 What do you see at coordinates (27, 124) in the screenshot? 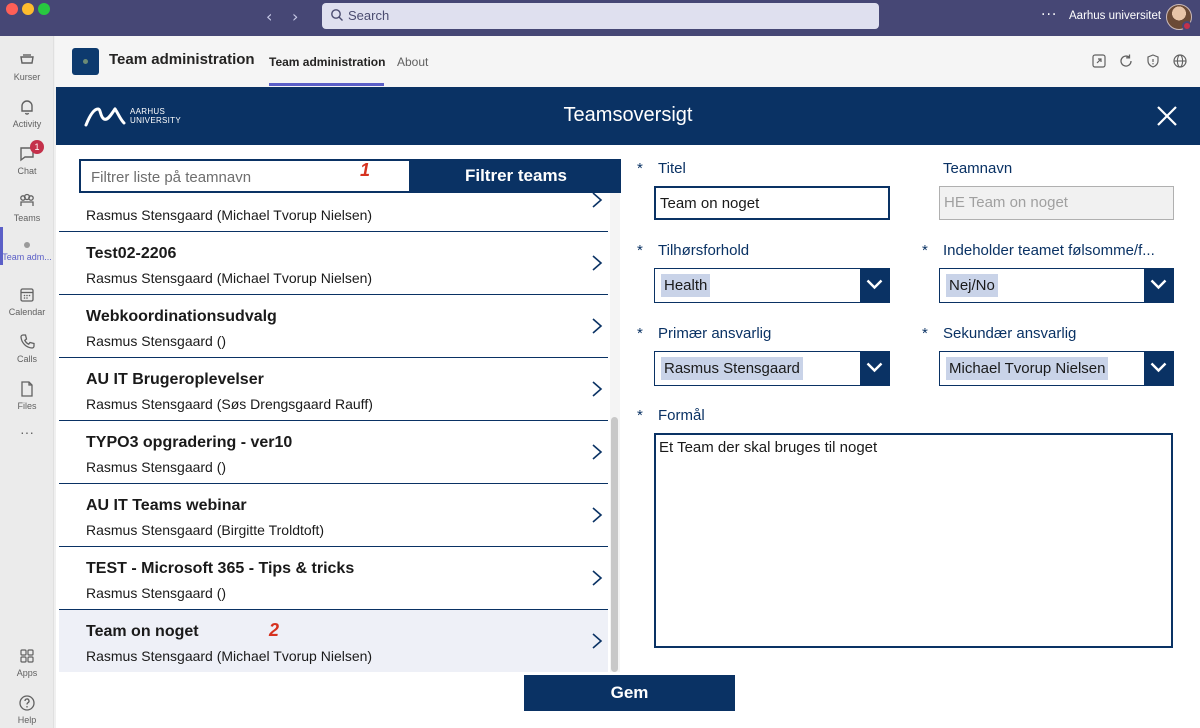
I see `rail-label: Activity` at bounding box center [27, 124].